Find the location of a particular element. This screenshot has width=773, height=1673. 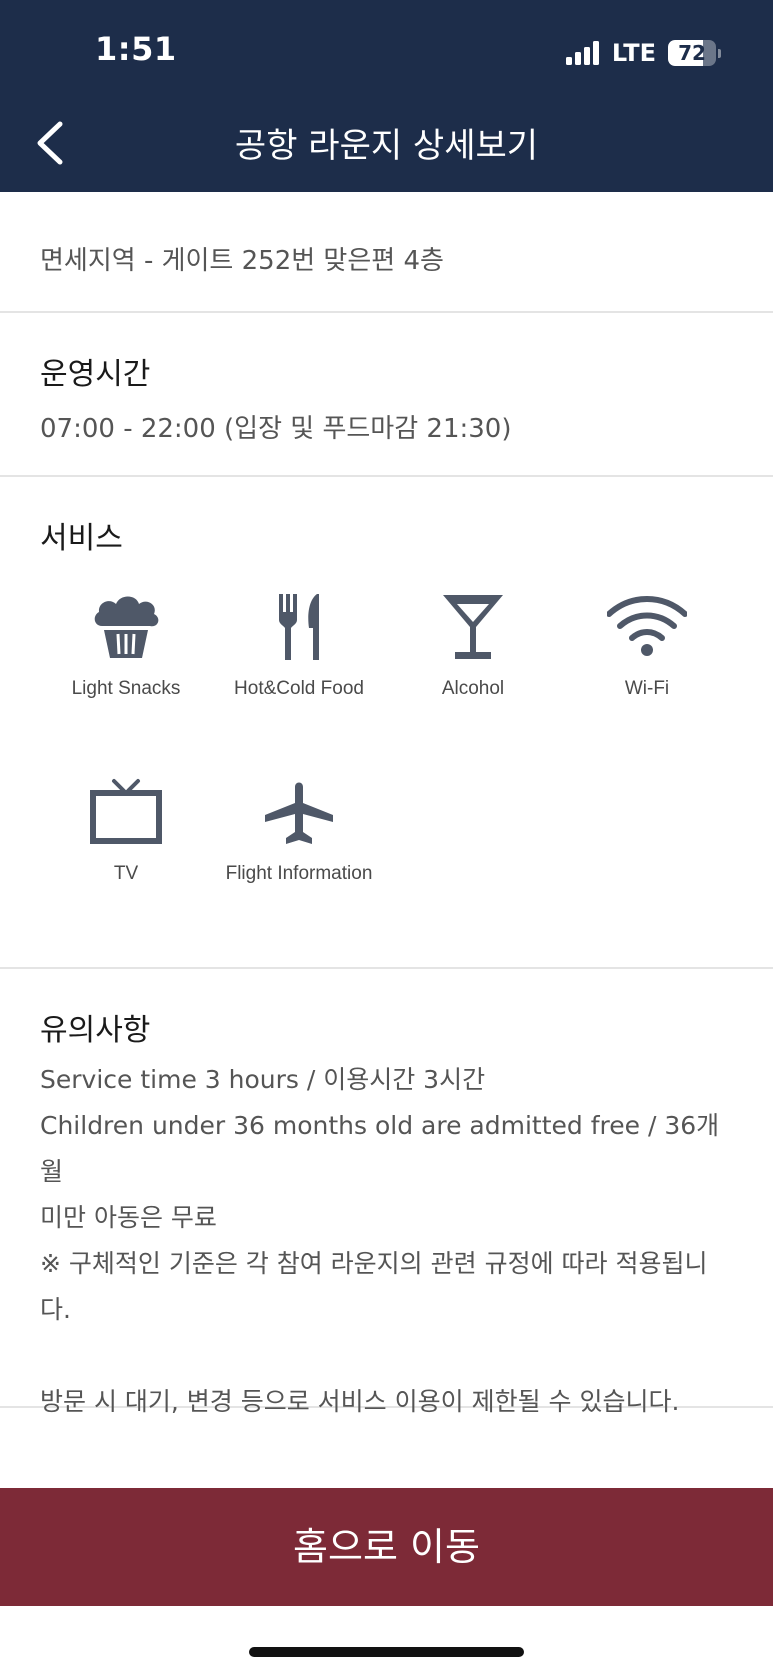

service-label: Alcohol is located at coordinates (473, 688).